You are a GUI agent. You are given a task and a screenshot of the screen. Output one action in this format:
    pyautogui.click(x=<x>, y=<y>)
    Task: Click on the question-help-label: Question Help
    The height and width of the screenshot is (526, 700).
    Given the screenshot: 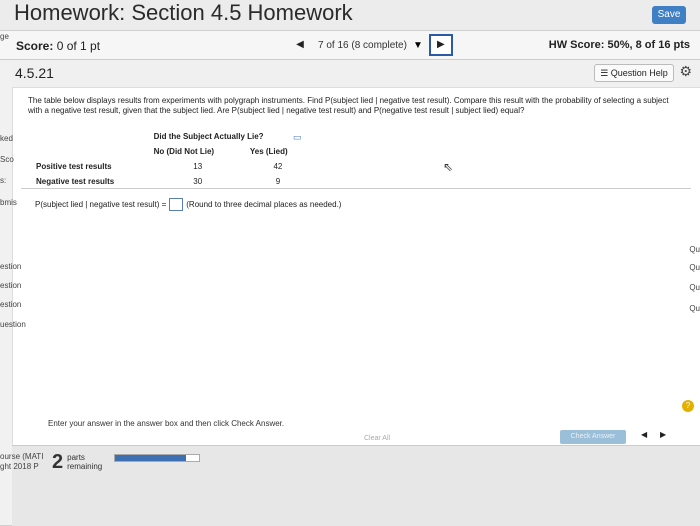 What is the action you would take?
    pyautogui.click(x=639, y=73)
    